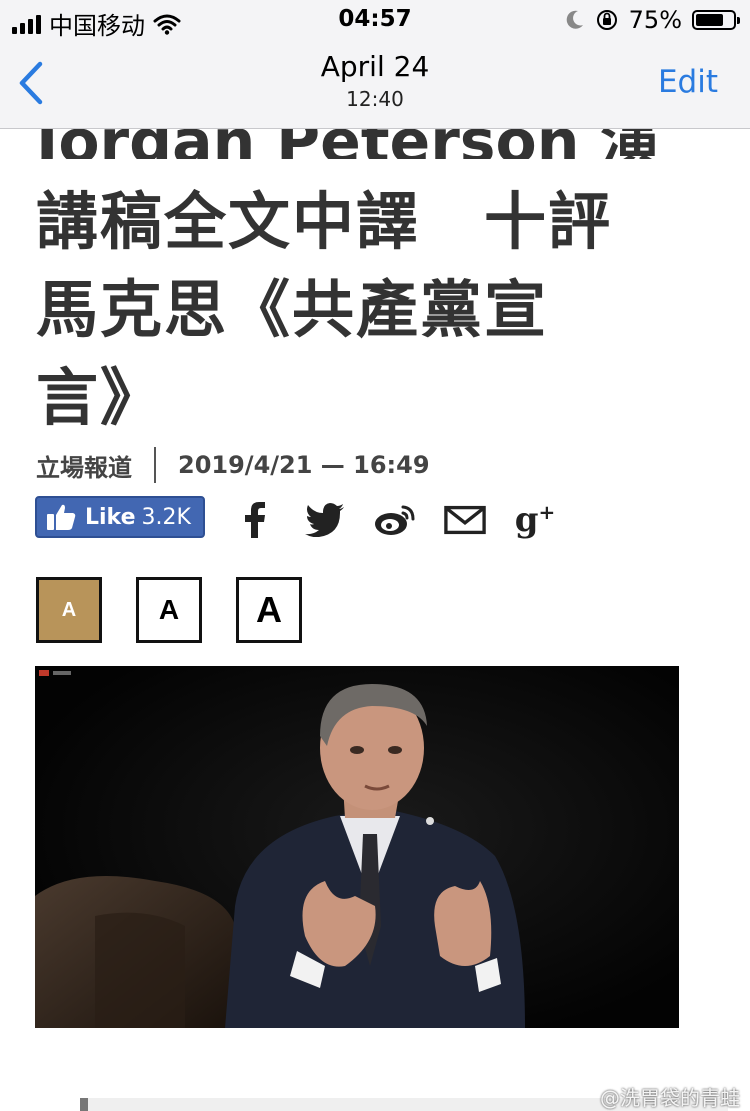 This screenshot has height=1111, width=750. Describe the element at coordinates (375, 99) in the screenshot. I see `nav-time: 12:40` at that location.